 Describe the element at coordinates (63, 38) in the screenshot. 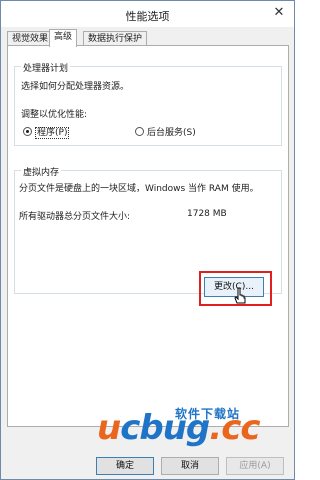

I see `tab-advanced: 高级` at that location.